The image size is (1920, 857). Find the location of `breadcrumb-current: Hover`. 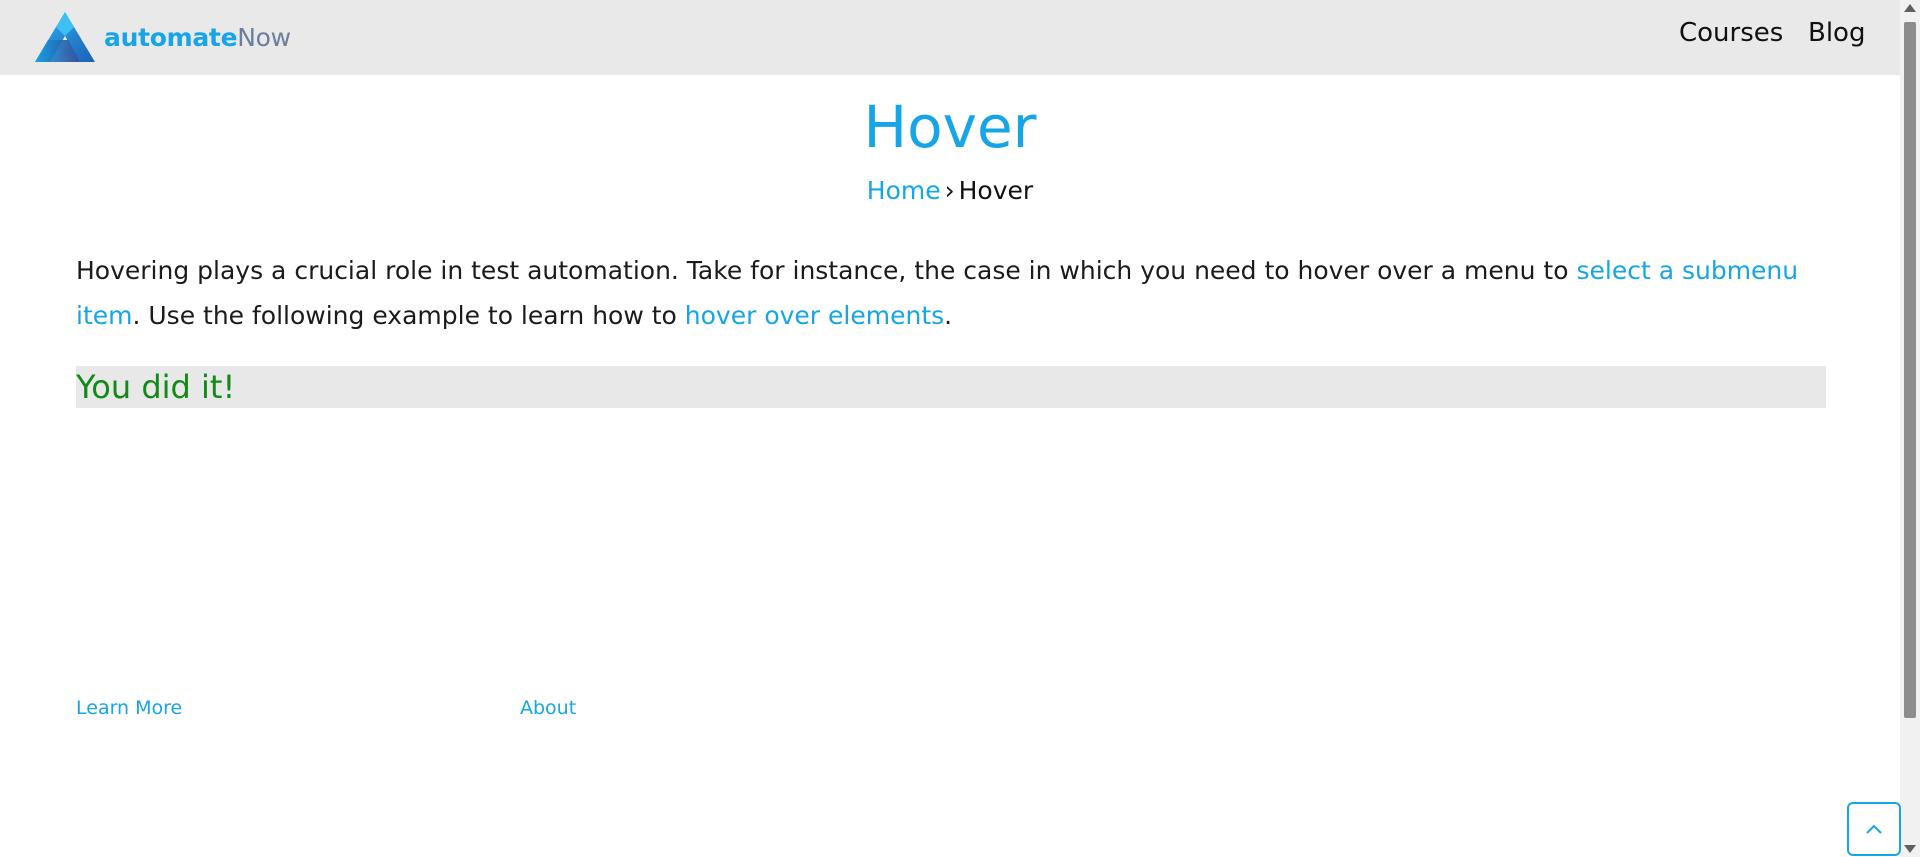

breadcrumb-current: Hover is located at coordinates (996, 190).